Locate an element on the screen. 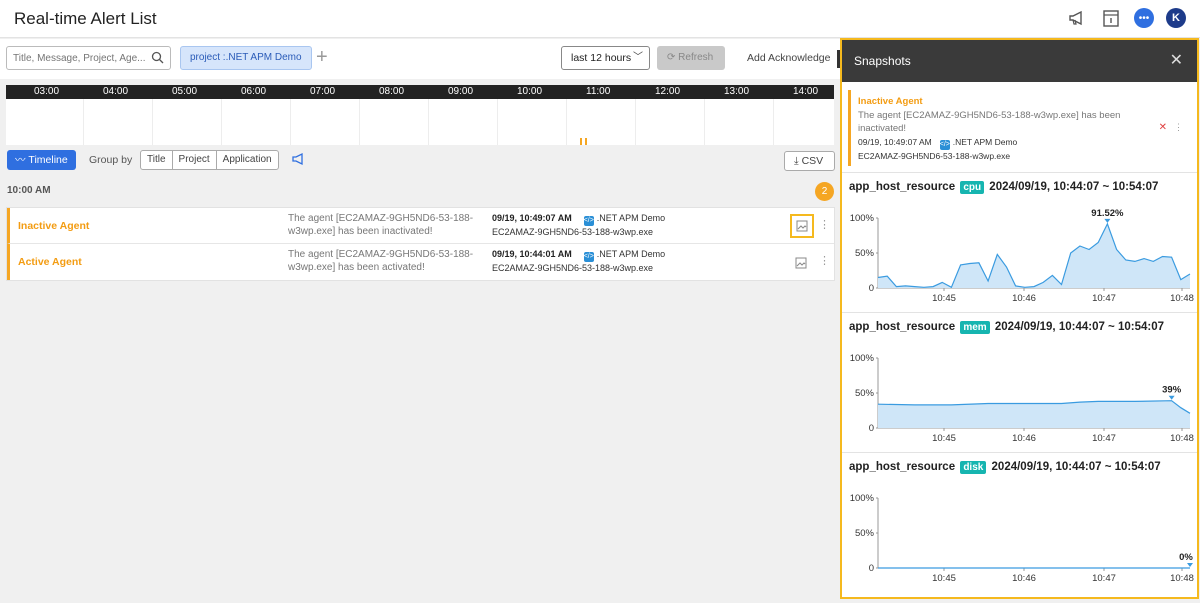  series-area is located at coordinates (1034, 255).